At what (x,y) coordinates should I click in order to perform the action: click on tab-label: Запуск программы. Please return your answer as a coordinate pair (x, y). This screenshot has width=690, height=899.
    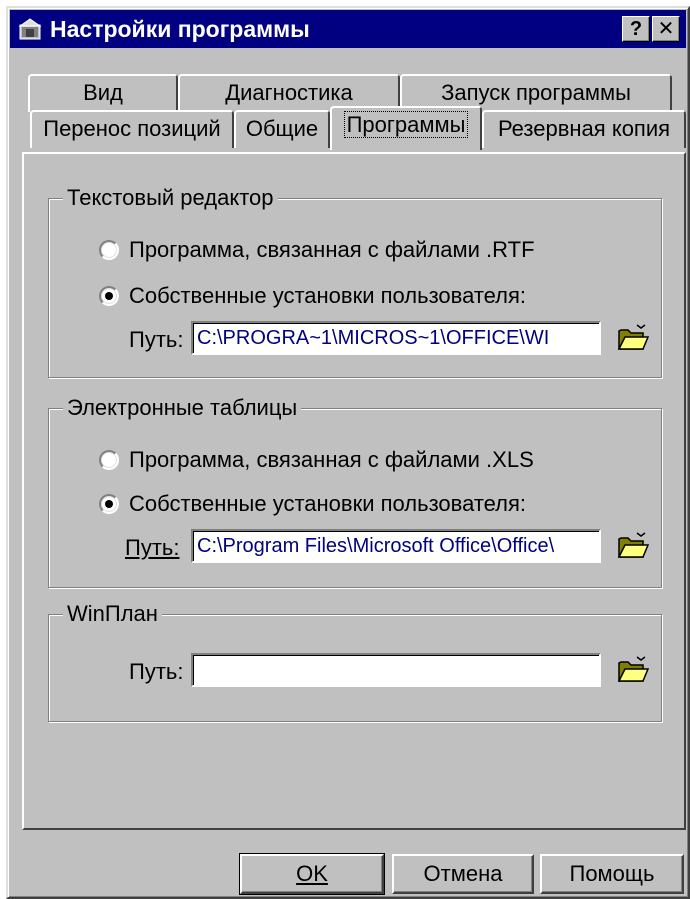
    Looking at the image, I should click on (536, 92).